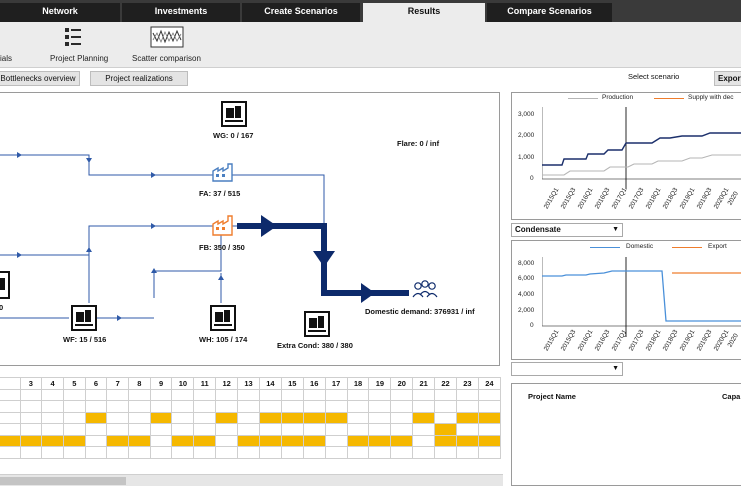  I want to click on project-planning-icon, so click(73, 38).